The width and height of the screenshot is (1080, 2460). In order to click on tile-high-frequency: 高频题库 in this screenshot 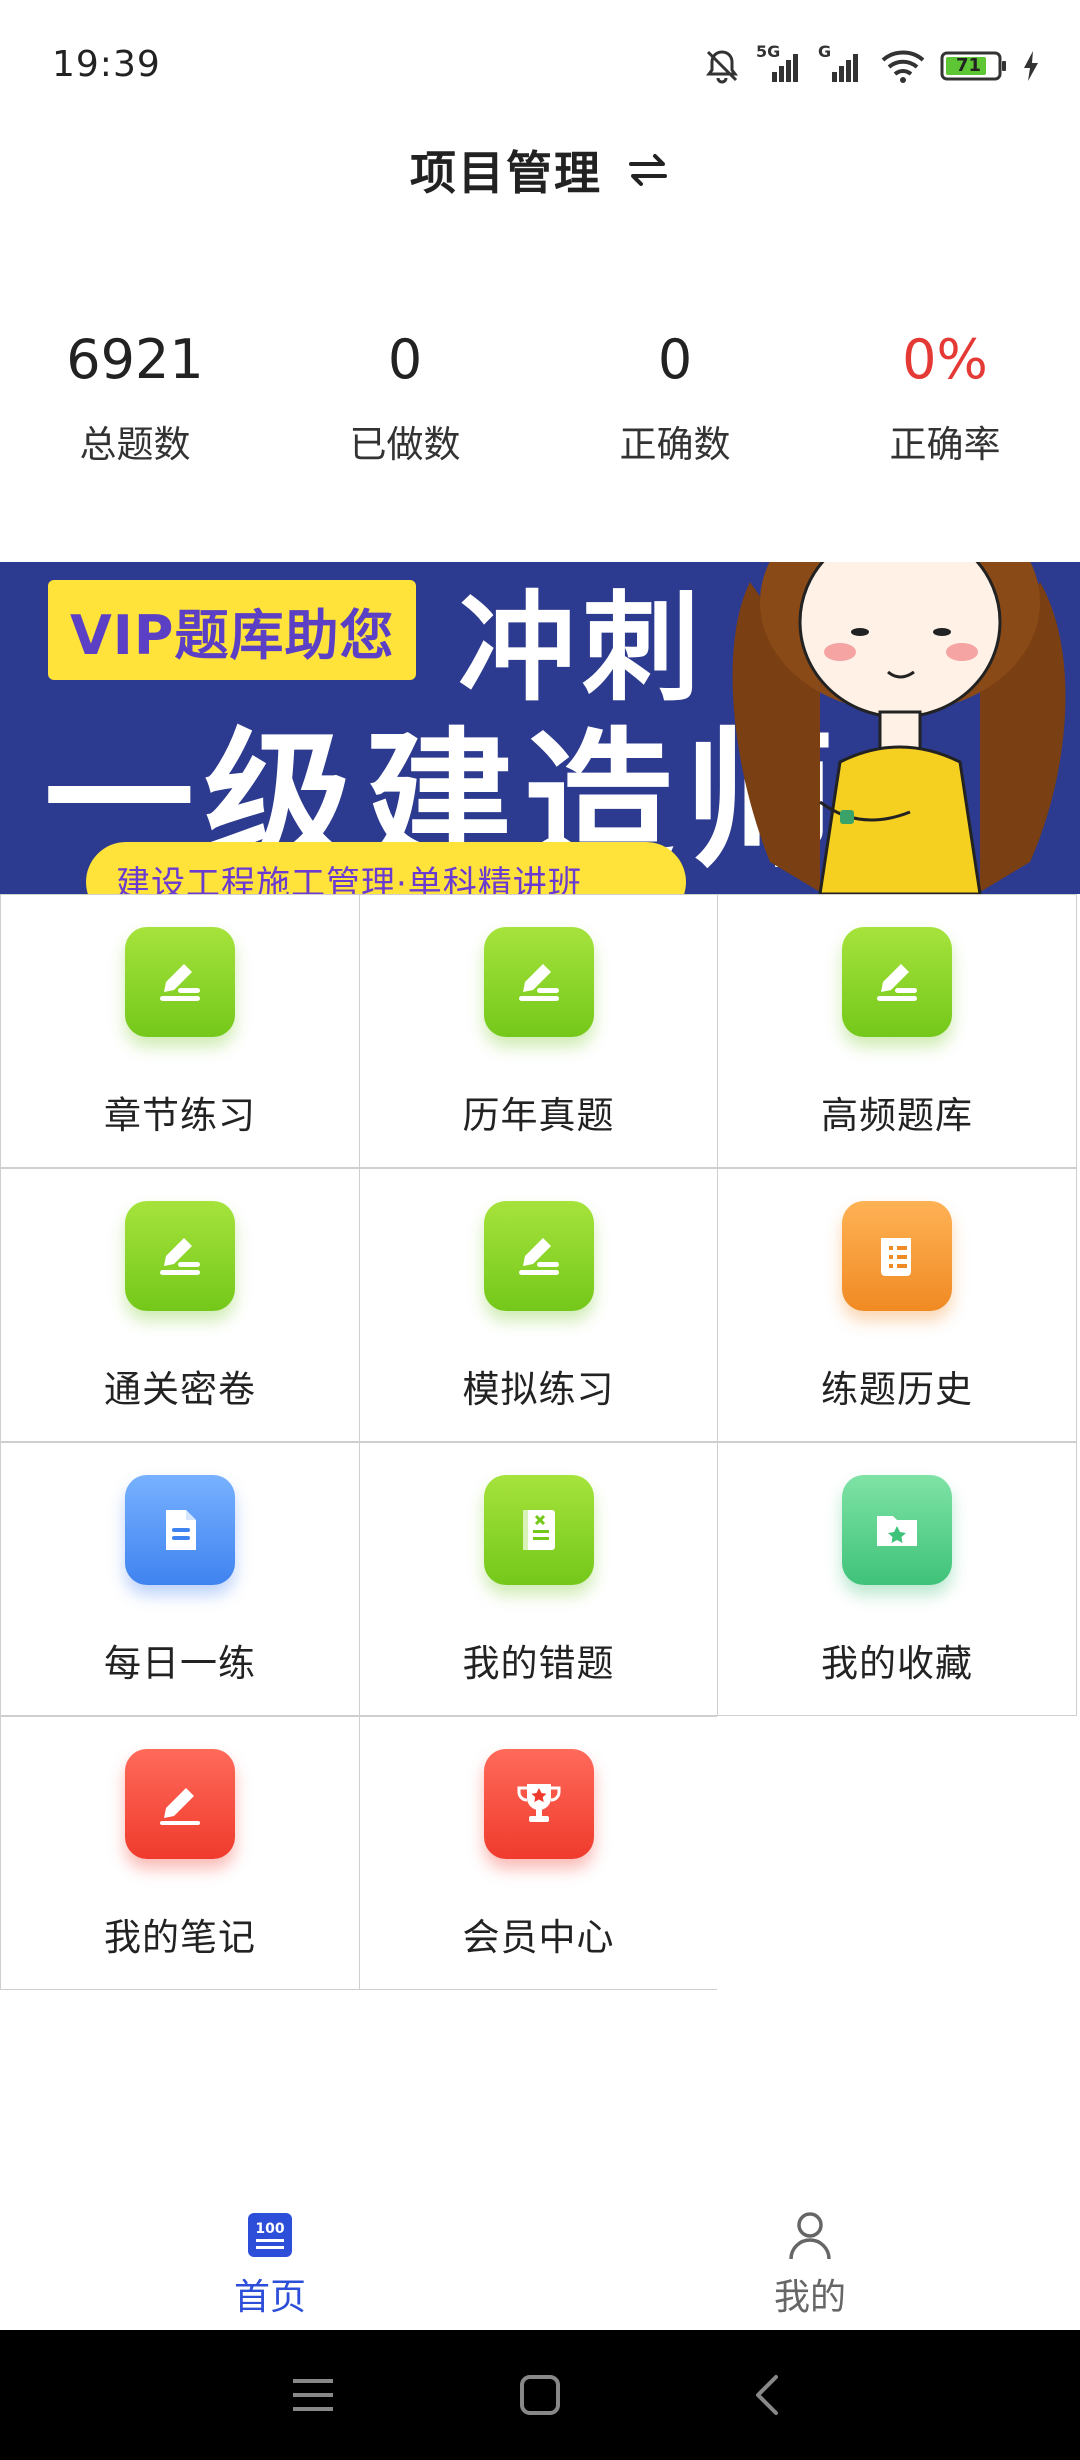, I will do `click(897, 1031)`.